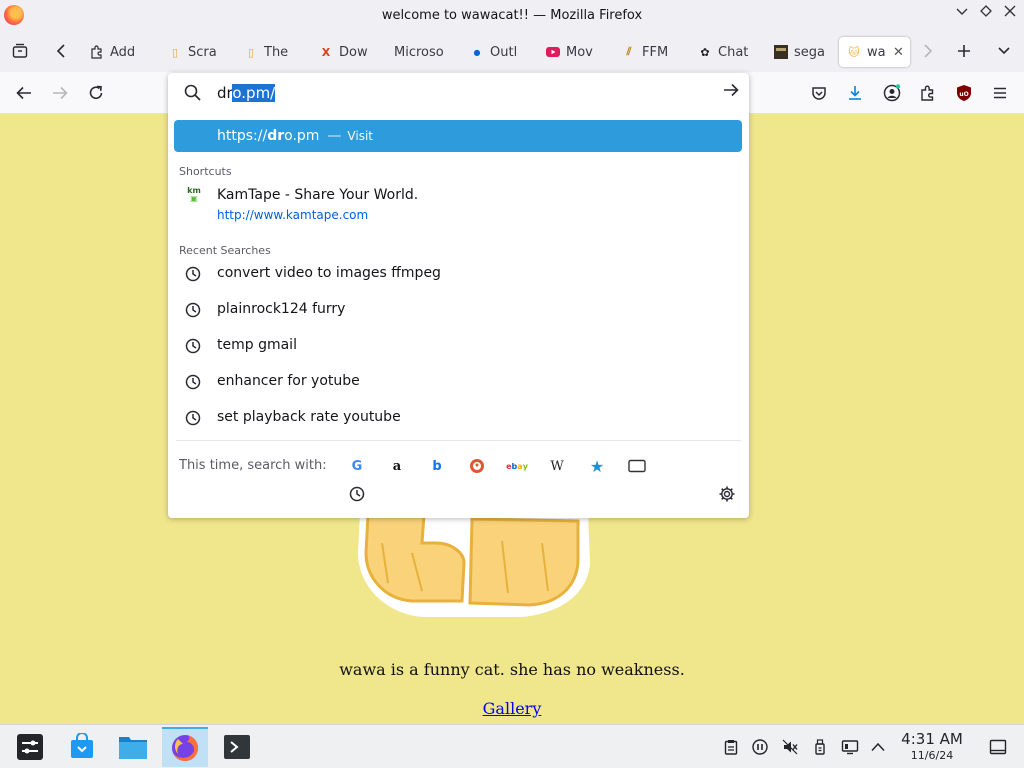 The height and width of the screenshot is (768, 1024). Describe the element at coordinates (60, 93) in the screenshot. I see `forward-arrow-icon` at that location.